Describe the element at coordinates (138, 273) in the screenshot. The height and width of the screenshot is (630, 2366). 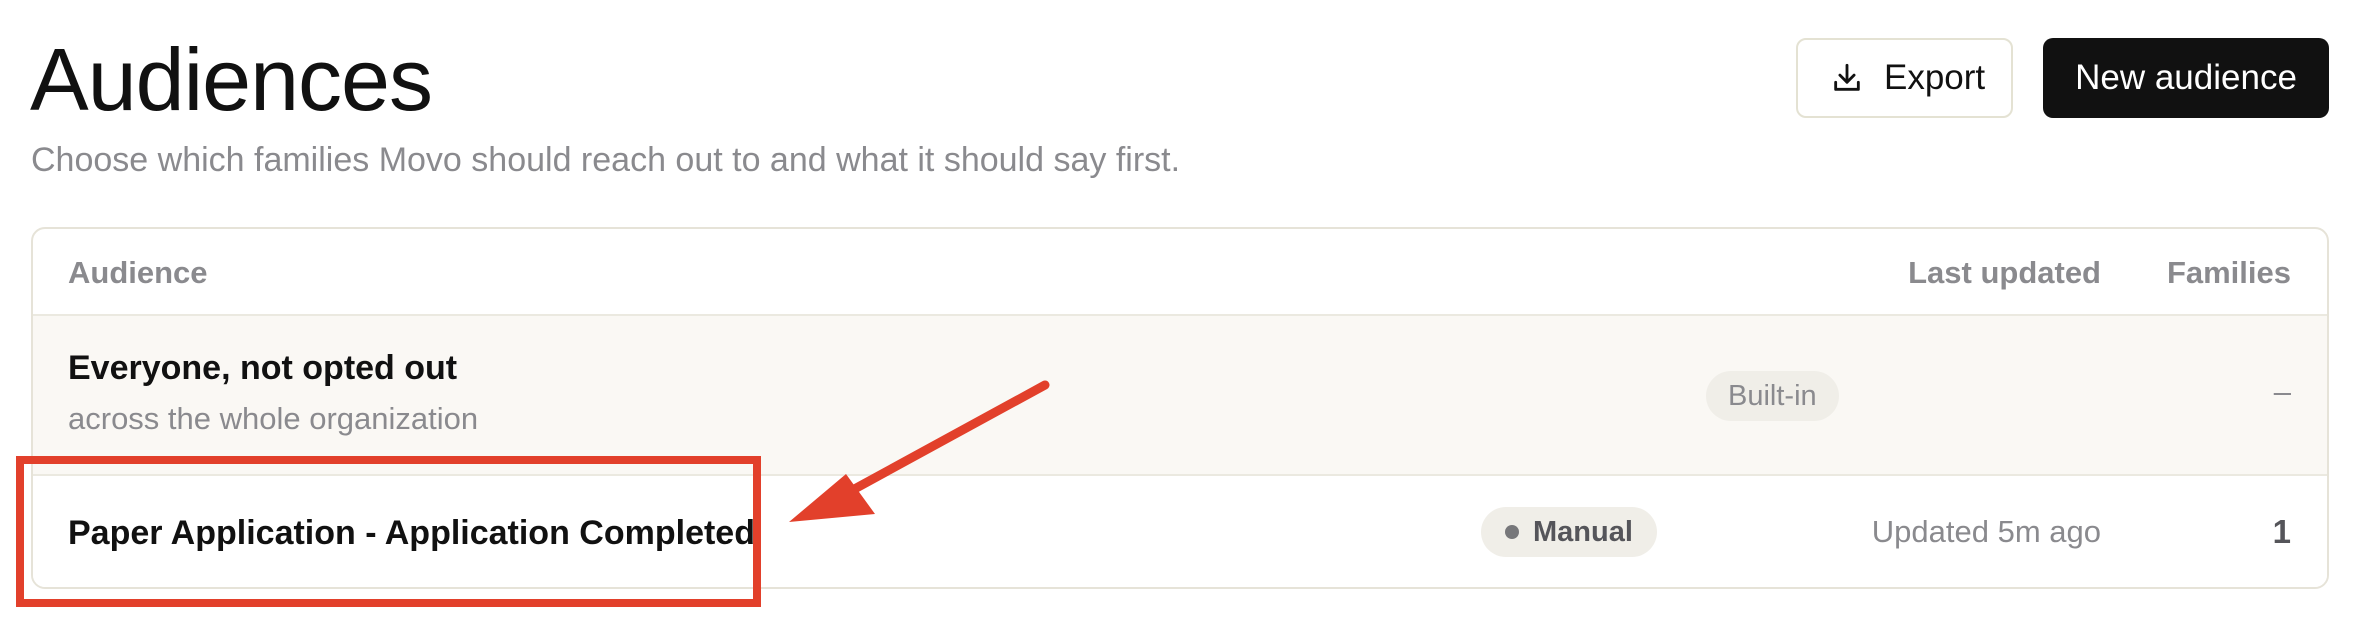
I see `column-header-audience: Audience` at that location.